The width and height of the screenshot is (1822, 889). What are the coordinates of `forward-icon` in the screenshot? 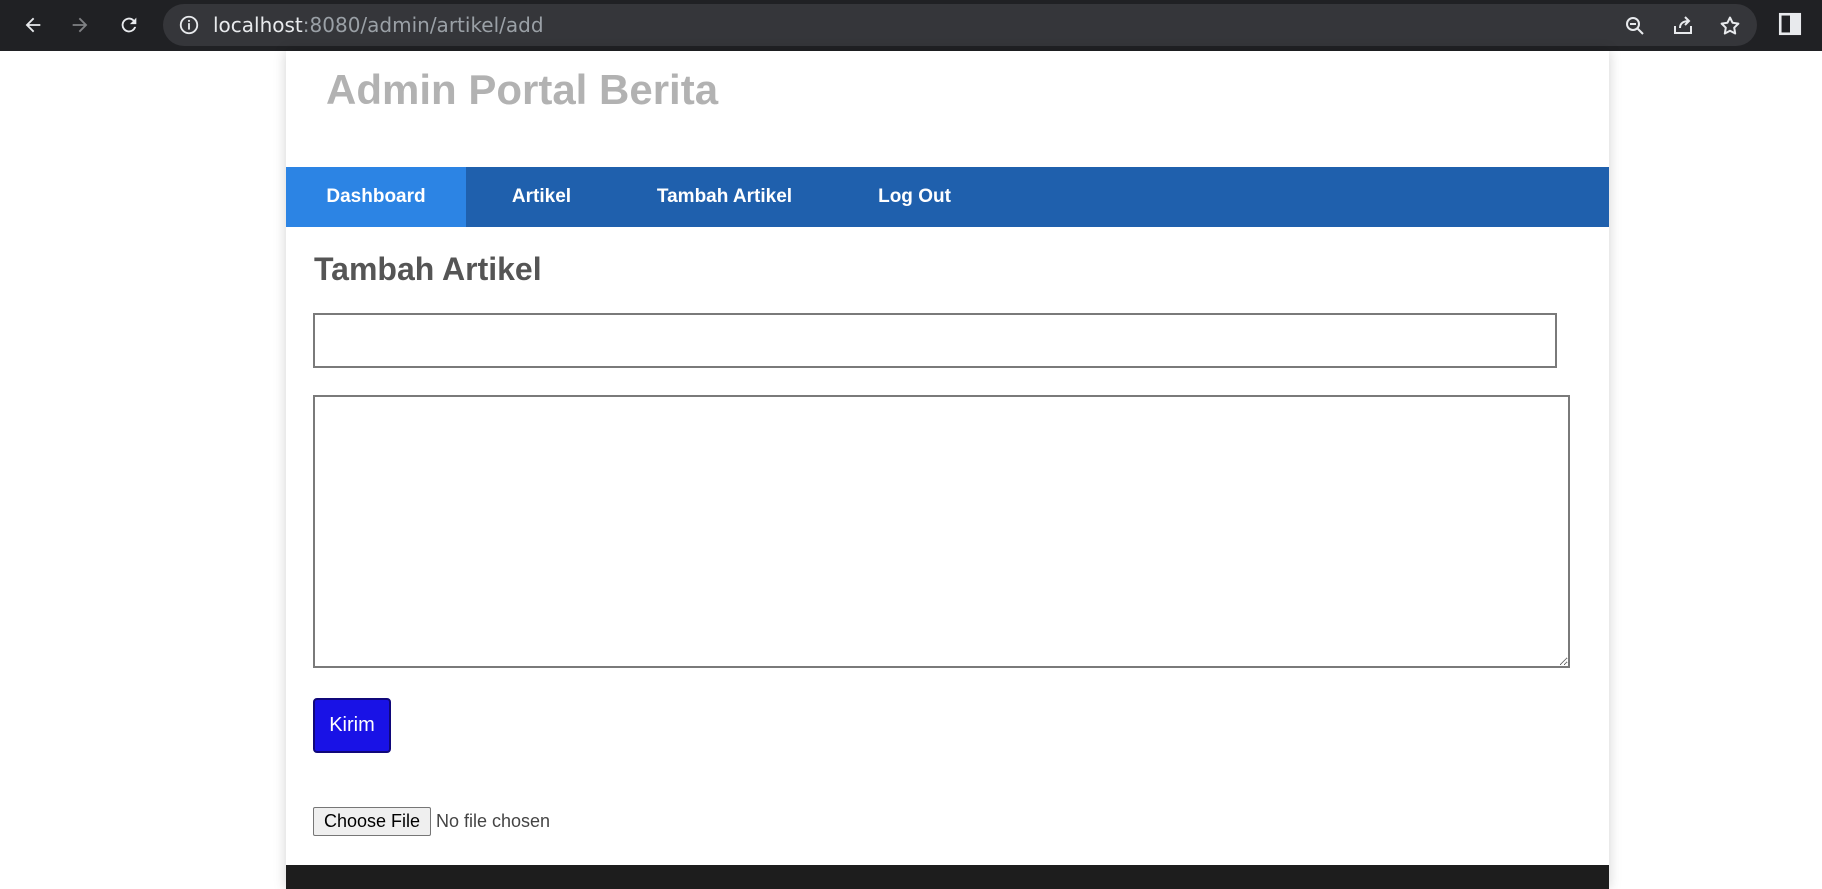 It's located at (80, 25).